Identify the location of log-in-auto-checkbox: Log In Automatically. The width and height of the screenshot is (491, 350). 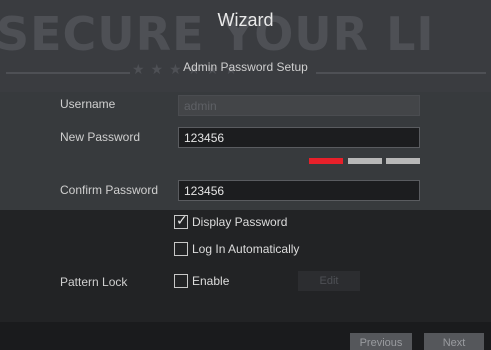
(236, 249).